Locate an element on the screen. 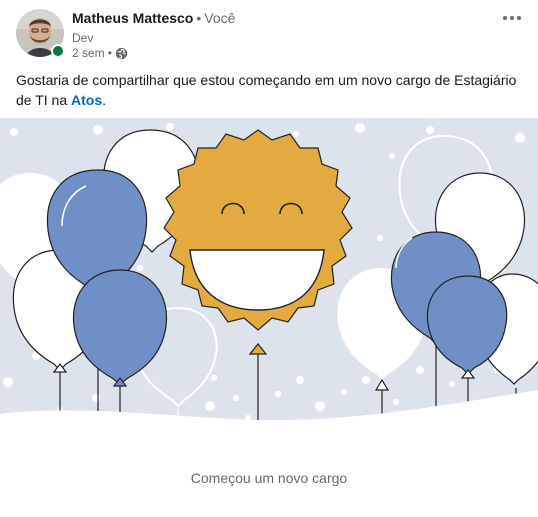 The height and width of the screenshot is (517, 538). more-options-icon is located at coordinates (512, 18).